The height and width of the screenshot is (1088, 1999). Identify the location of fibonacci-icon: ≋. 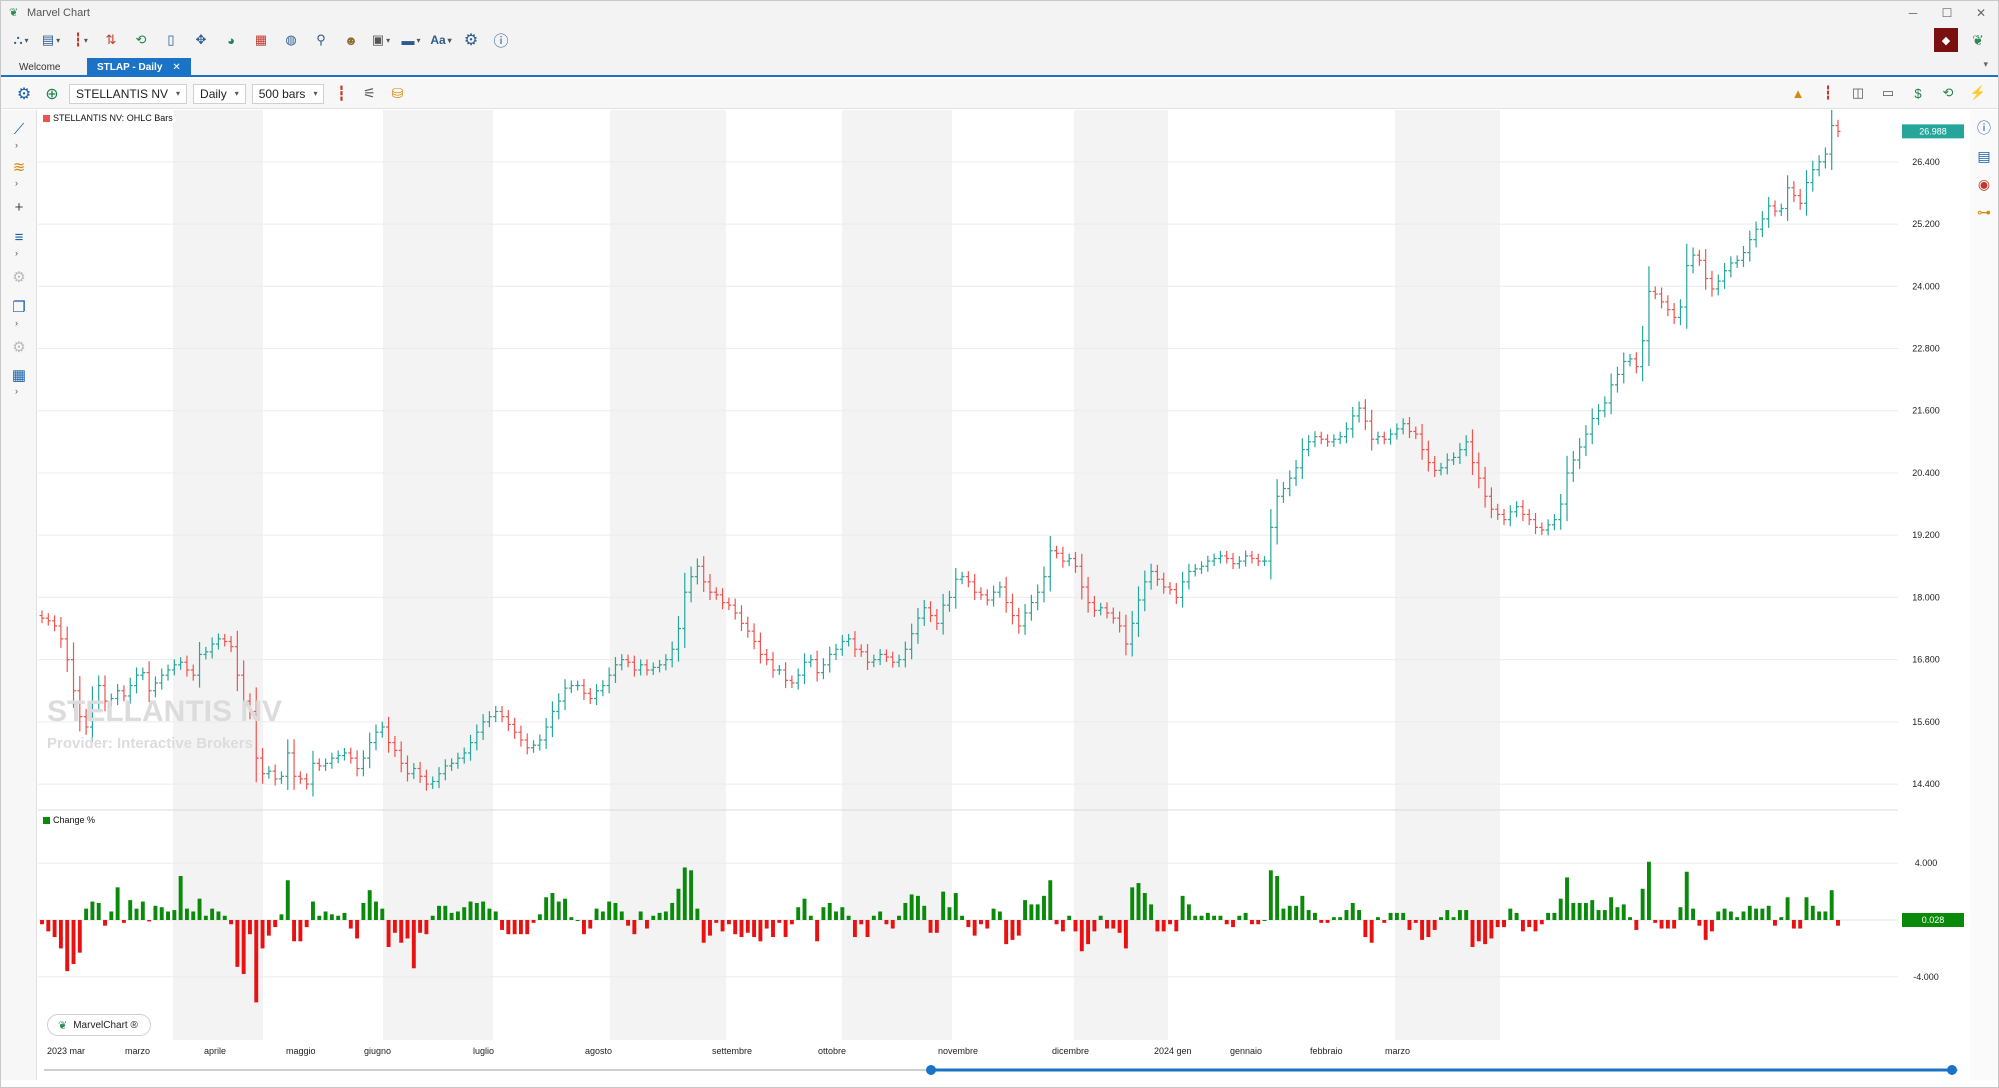
(19, 167).